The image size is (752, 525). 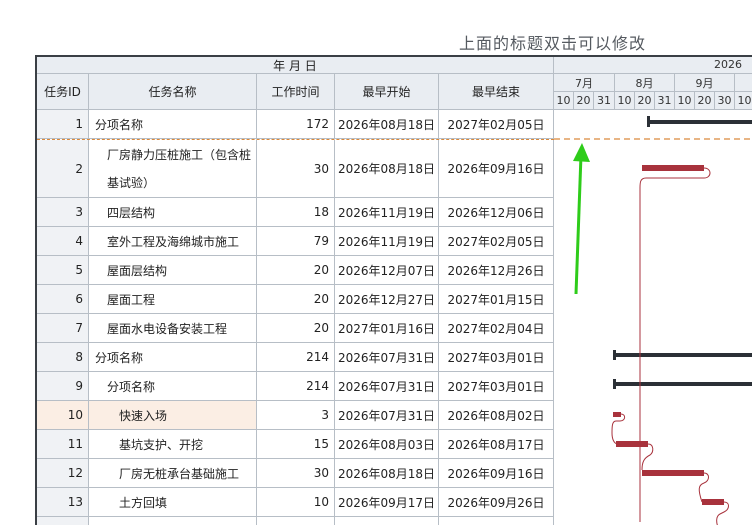 What do you see at coordinates (173, 521) in the screenshot?
I see `task-name-empty` at bounding box center [173, 521].